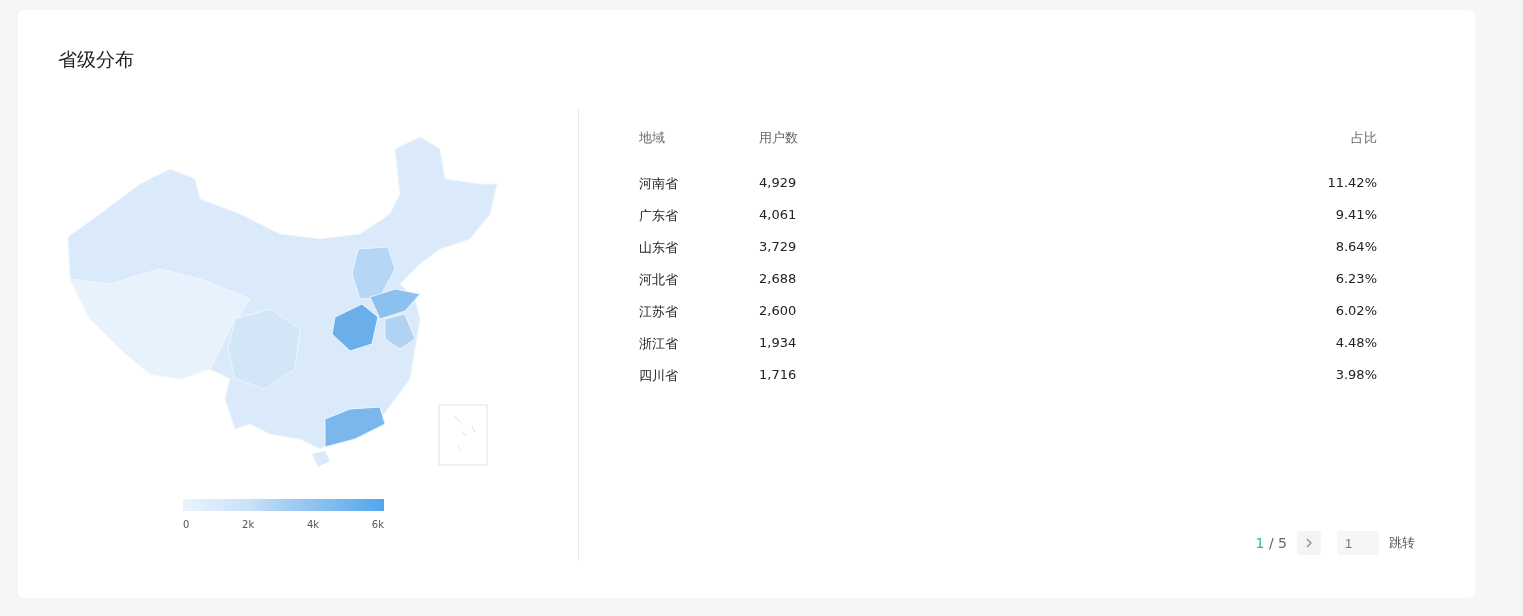 The image size is (1523, 616). I want to click on table-cell-text: 四川省, so click(659, 376).